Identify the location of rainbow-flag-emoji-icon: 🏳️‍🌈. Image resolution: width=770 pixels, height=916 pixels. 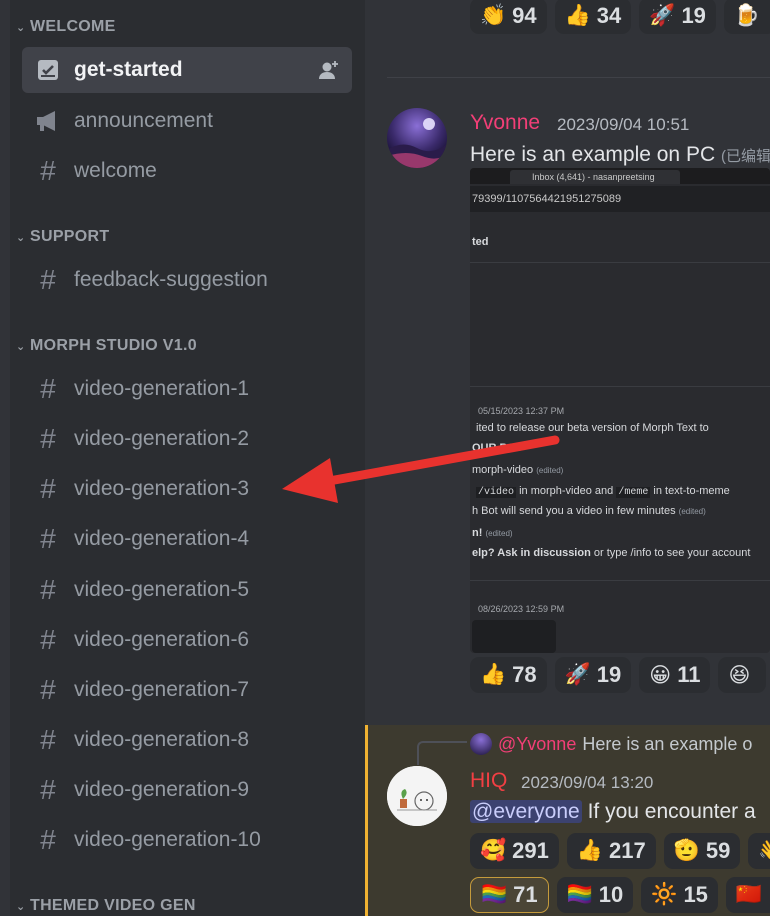
(494, 894).